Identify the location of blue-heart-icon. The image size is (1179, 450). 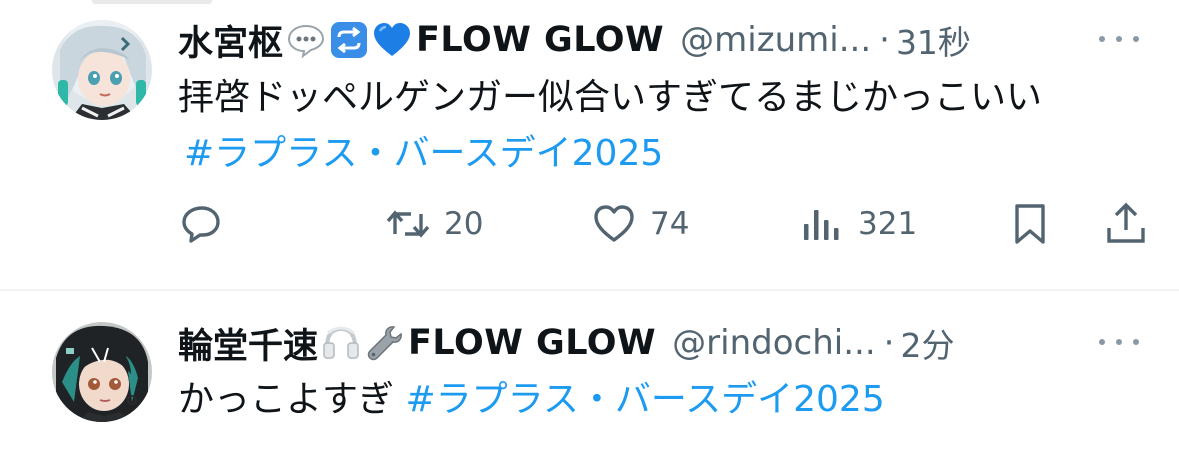
(392, 40).